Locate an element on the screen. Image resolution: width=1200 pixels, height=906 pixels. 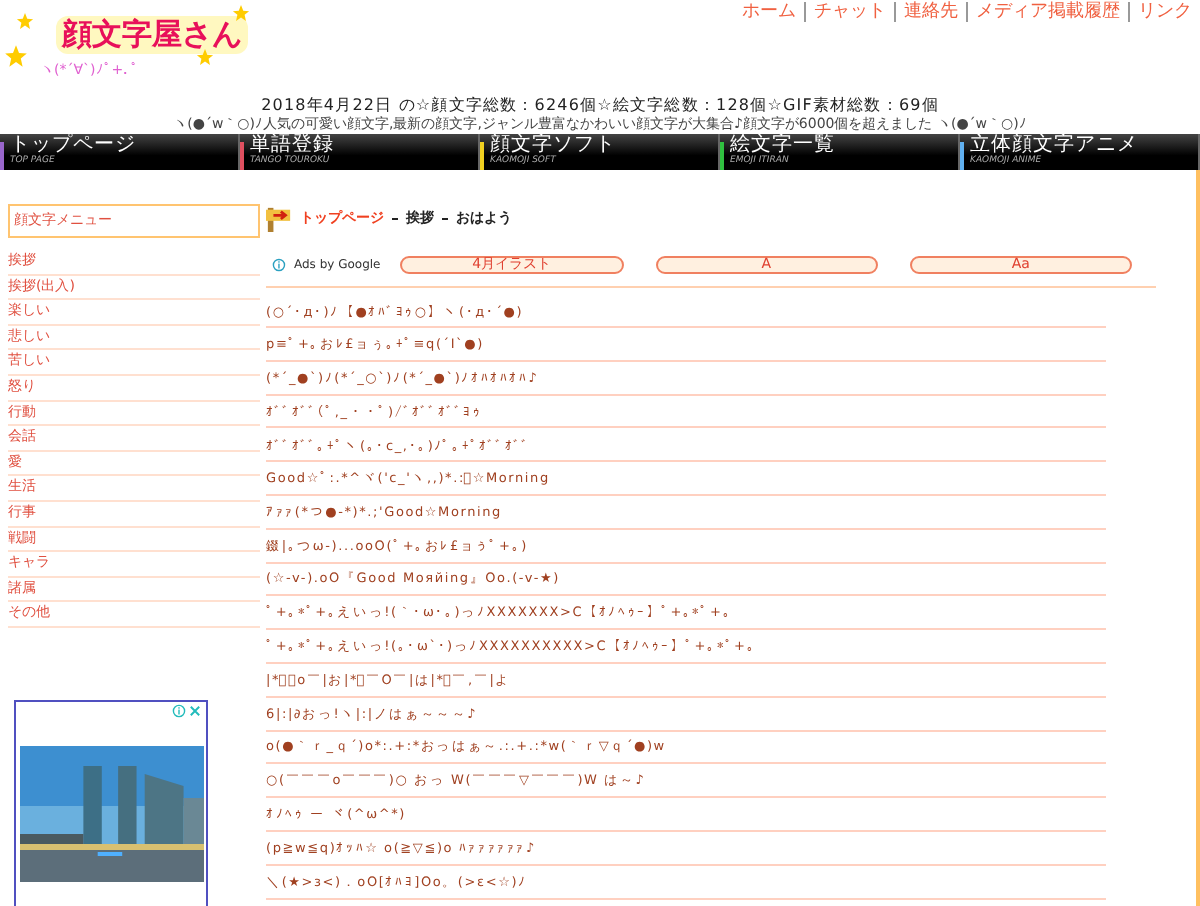
header-link: チャット is located at coordinates (850, 12).